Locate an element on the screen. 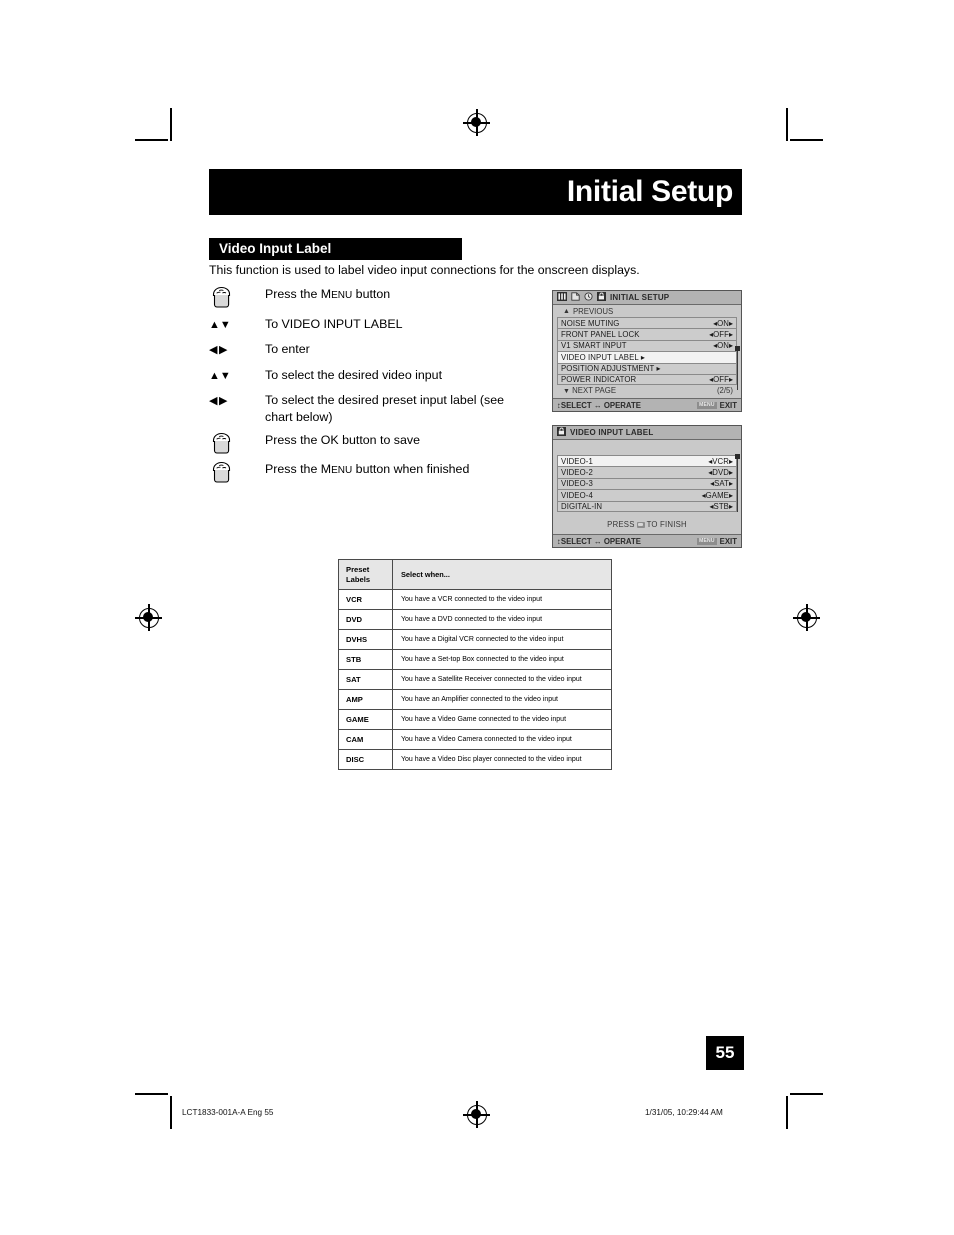 This screenshot has width=954, height=1235. osd-row-noise-muting: NOISE MUTING ◂ON▸ is located at coordinates (647, 323).